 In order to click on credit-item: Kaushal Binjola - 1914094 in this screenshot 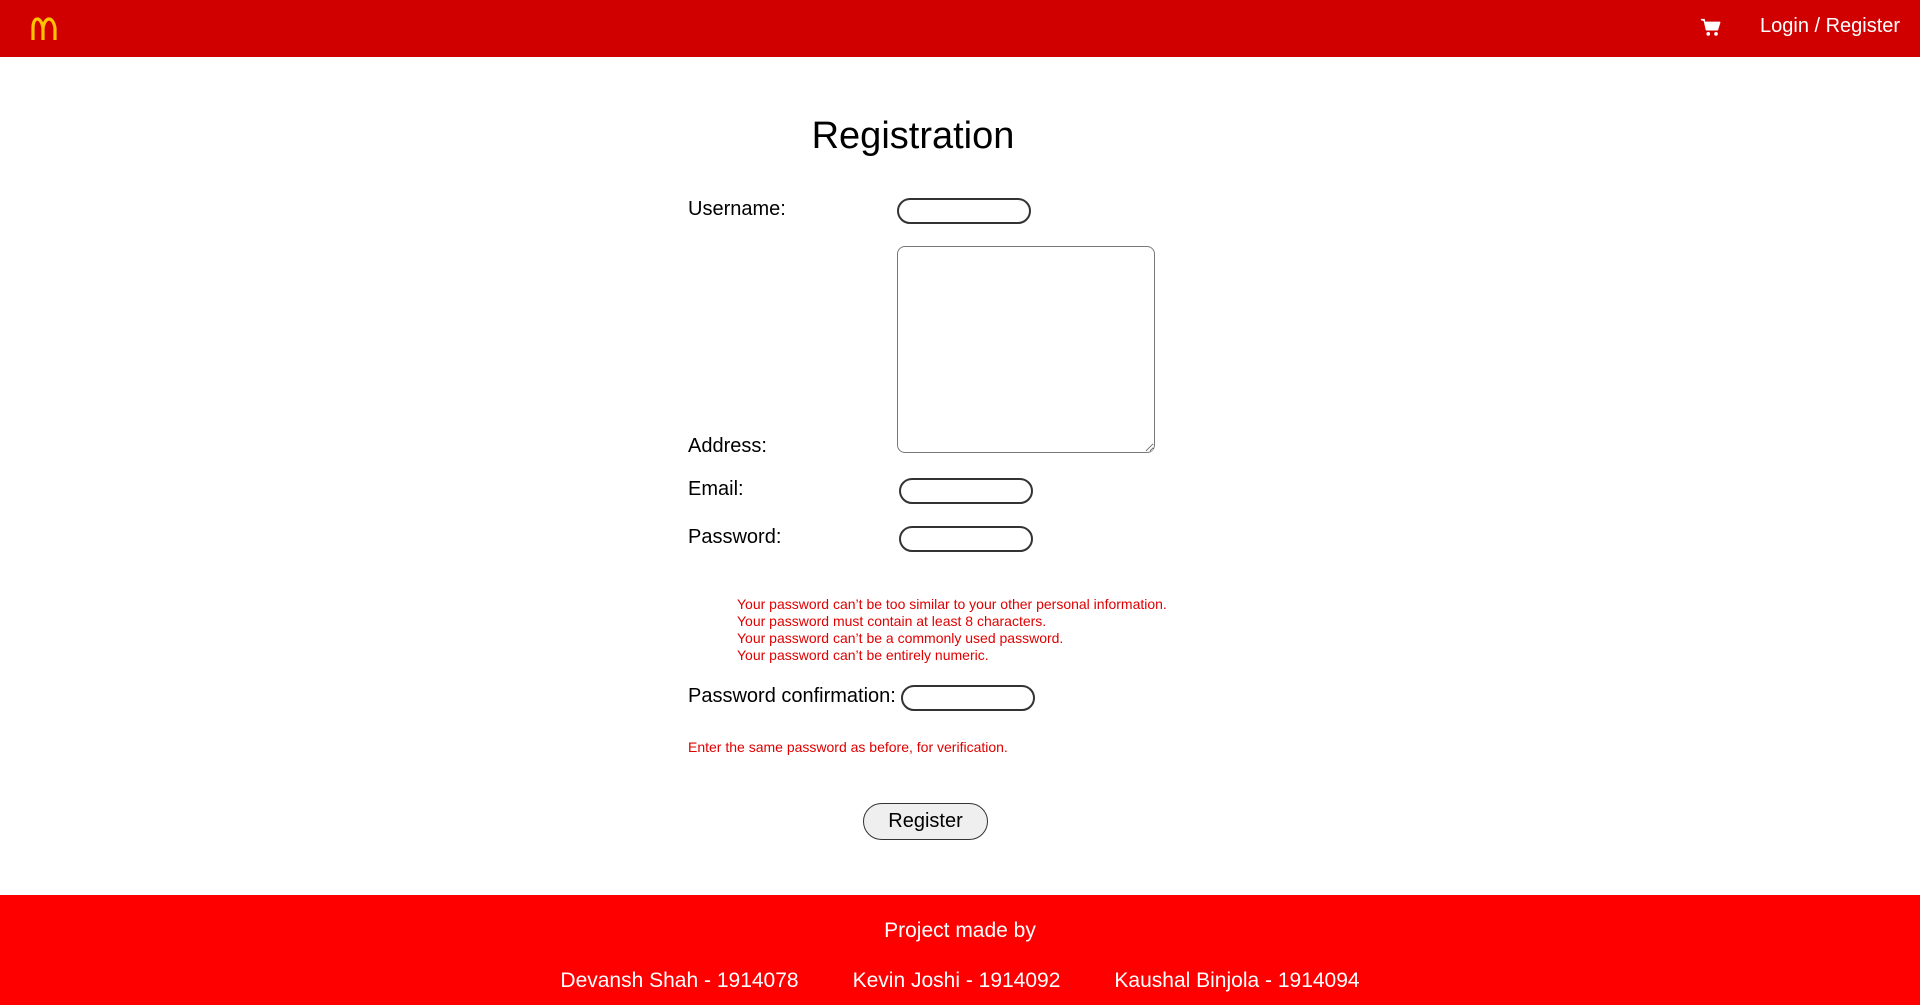, I will do `click(1237, 980)`.